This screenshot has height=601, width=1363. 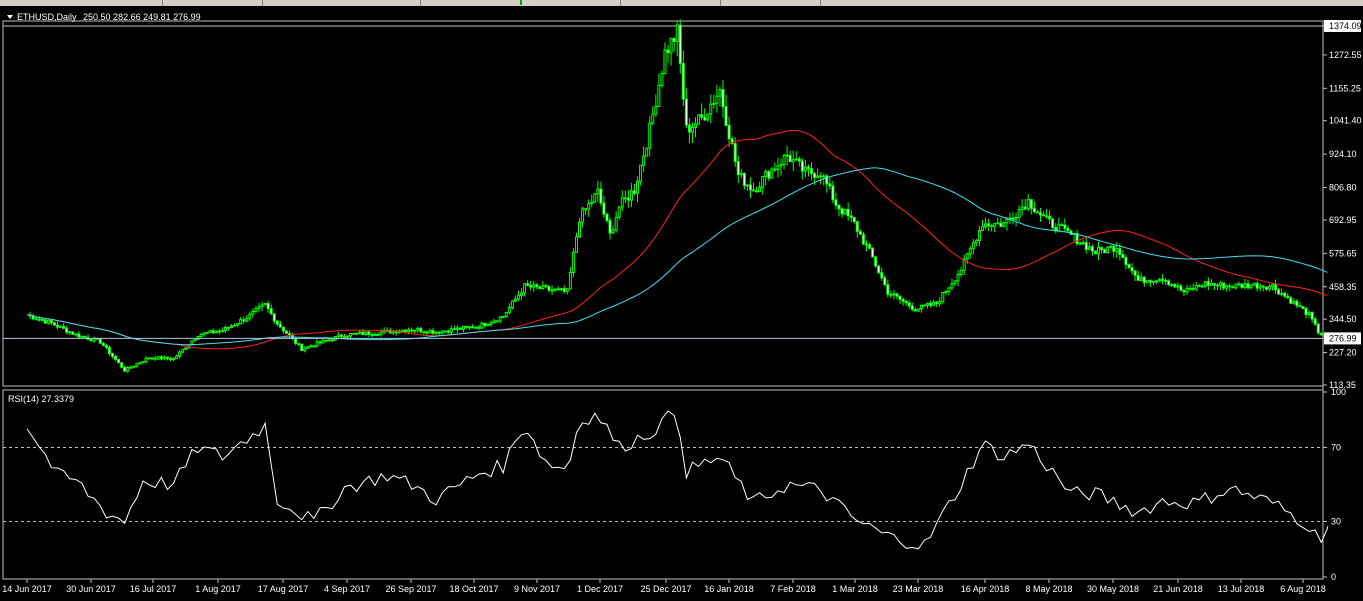 What do you see at coordinates (347, 589) in the screenshot?
I see `date-tick-label: 4 Sep 2017` at bounding box center [347, 589].